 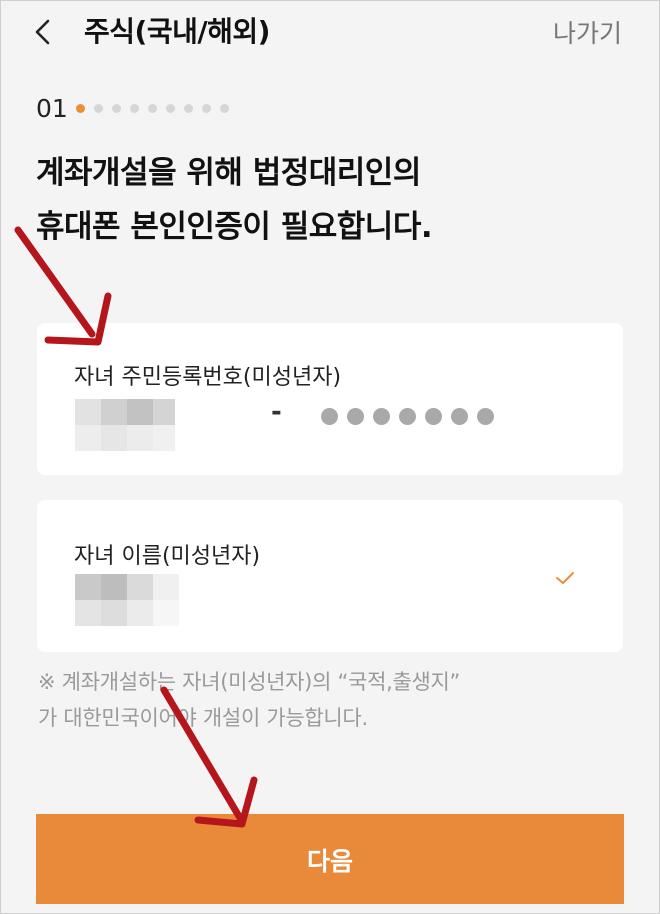 I want to click on step-number: 01, so click(x=52, y=108).